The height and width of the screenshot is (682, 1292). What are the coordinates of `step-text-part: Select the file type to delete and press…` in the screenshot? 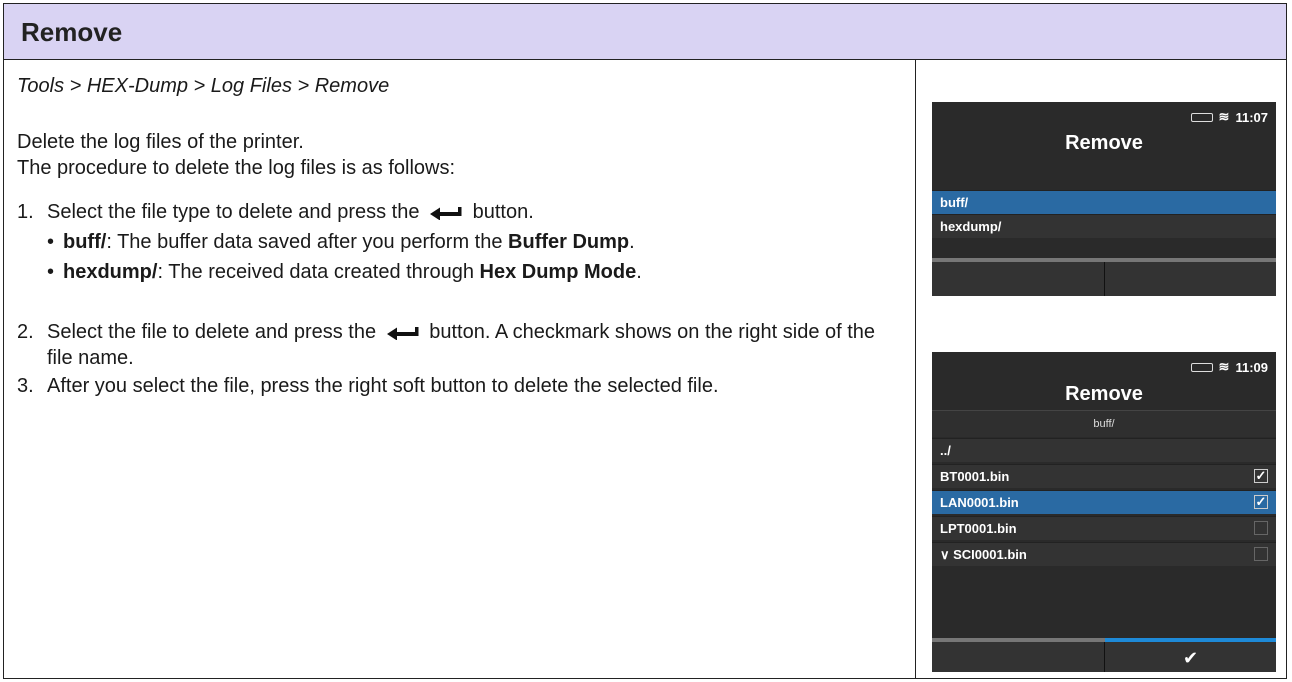 It's located at (233, 212).